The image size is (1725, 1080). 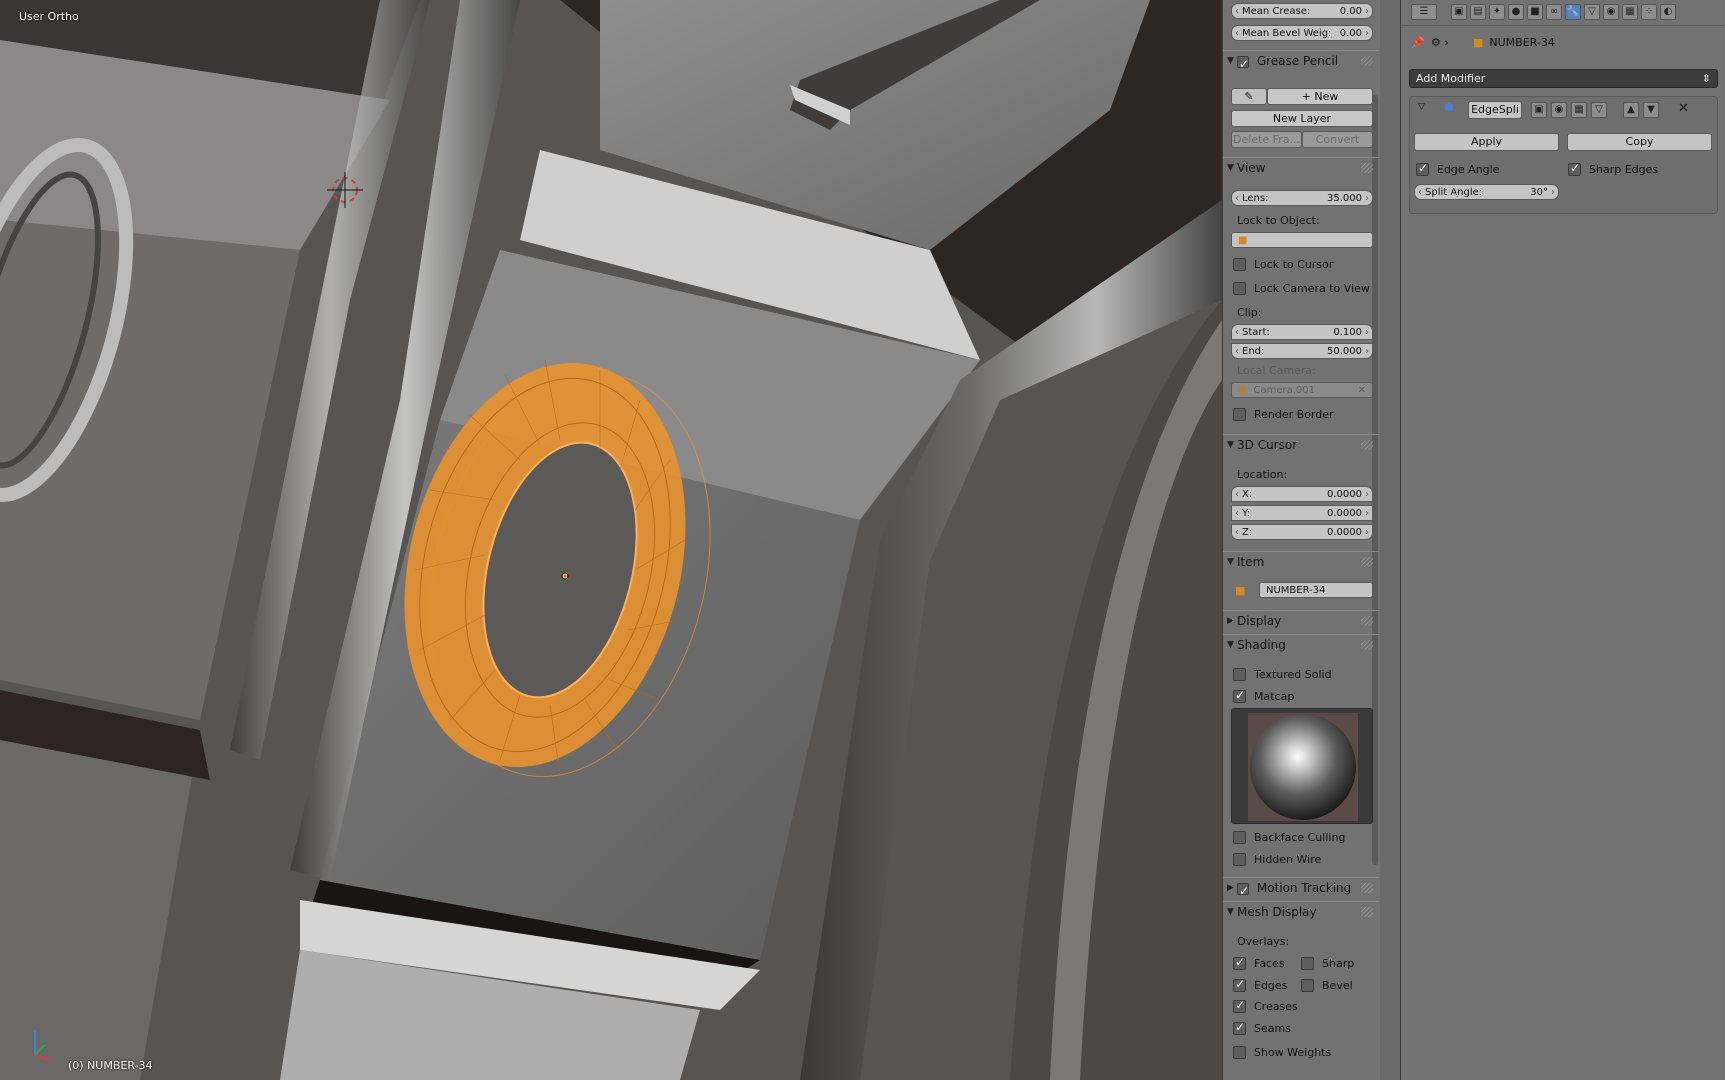 I want to click on render-border-checkbox: Render Border, so click(x=1283, y=414).